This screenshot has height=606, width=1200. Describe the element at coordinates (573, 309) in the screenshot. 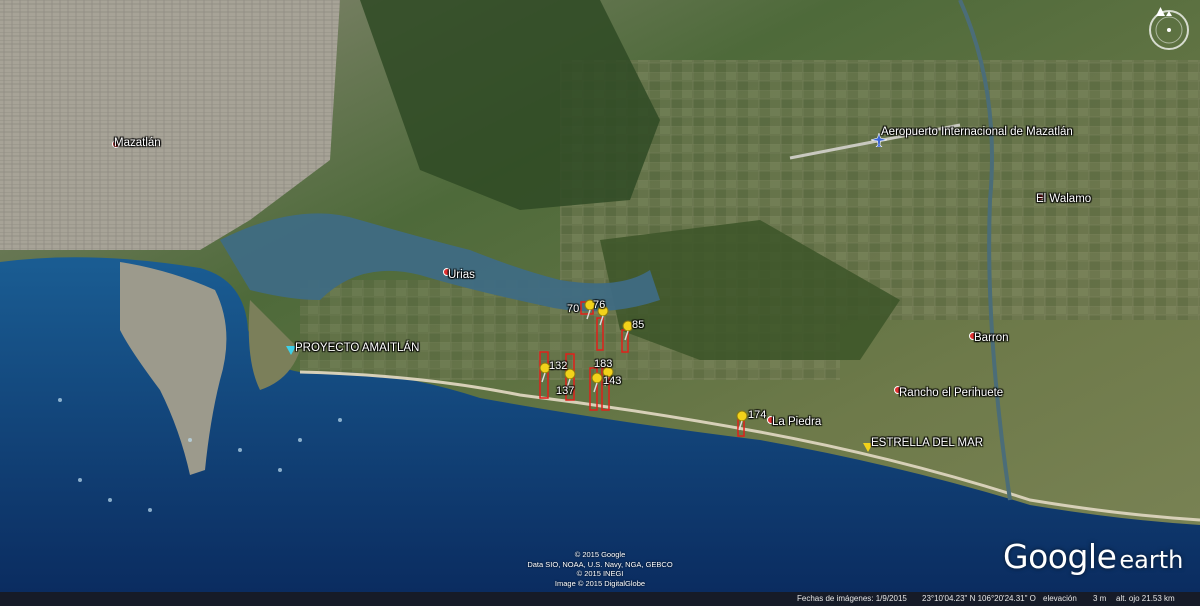

I see `lot-label-70: 70` at that location.